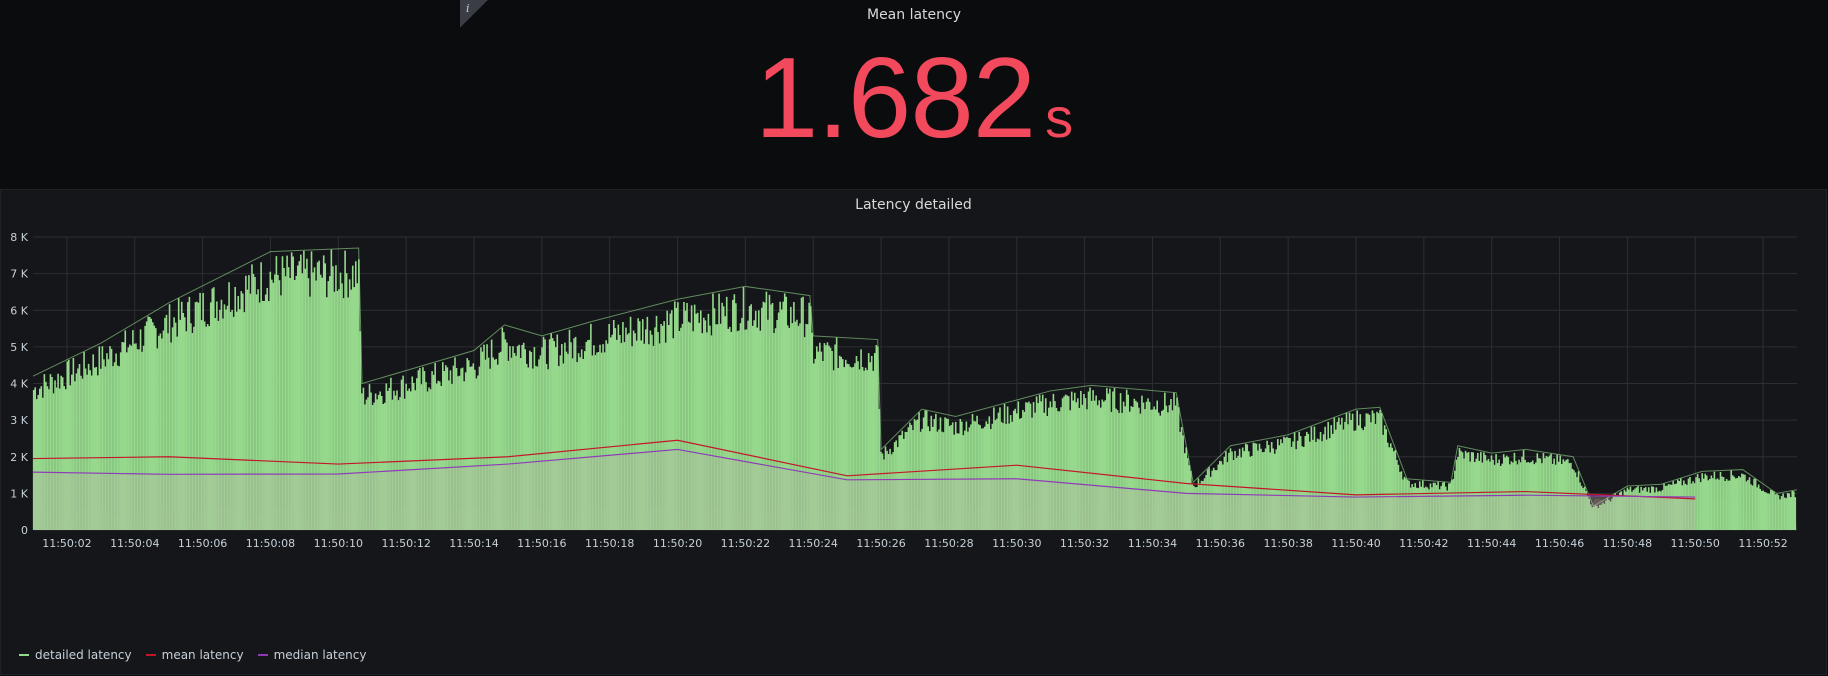 This screenshot has height=676, width=1828. What do you see at coordinates (19, 457) in the screenshot?
I see `y-tick-label: 2 K` at bounding box center [19, 457].